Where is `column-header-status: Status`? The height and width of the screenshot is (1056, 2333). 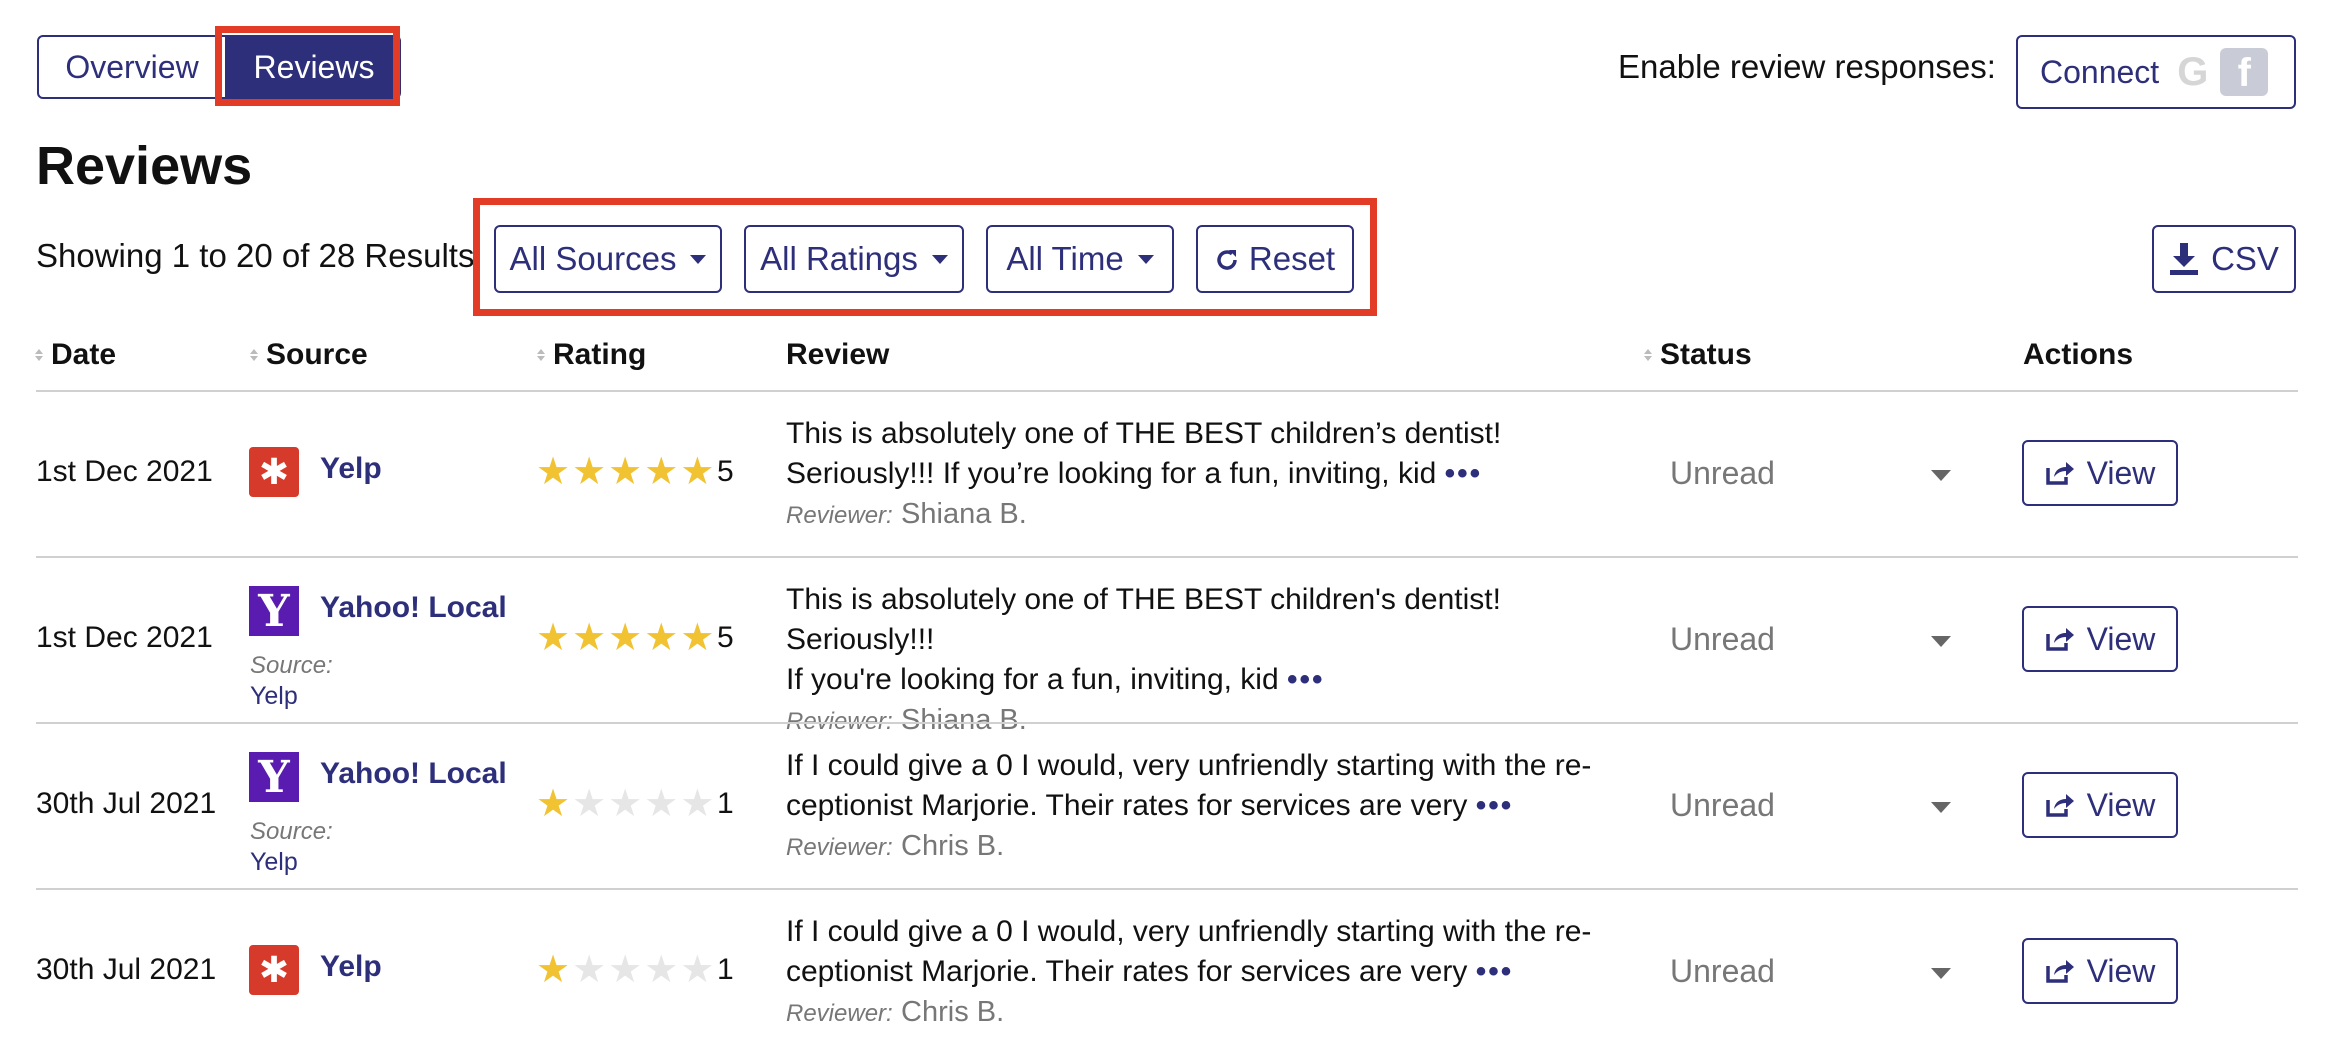
column-header-status: Status is located at coordinates (1698, 355).